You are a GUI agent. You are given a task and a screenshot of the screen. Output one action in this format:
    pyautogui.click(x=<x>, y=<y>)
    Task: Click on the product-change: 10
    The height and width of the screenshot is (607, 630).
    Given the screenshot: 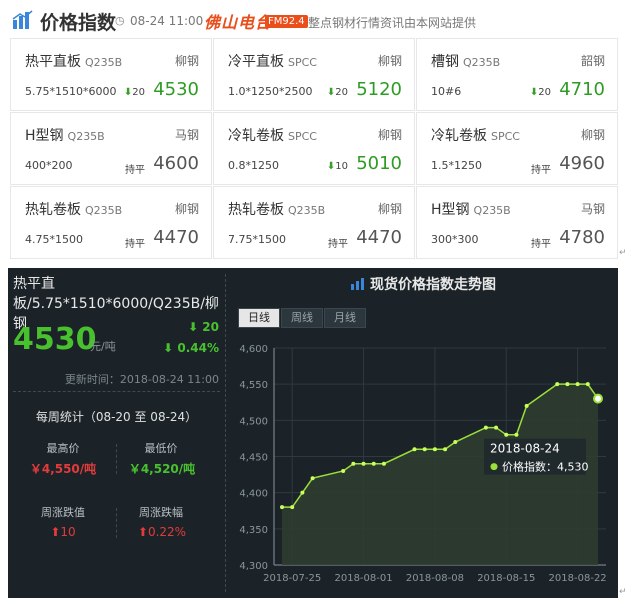 What is the action you would take?
    pyautogui.click(x=341, y=166)
    